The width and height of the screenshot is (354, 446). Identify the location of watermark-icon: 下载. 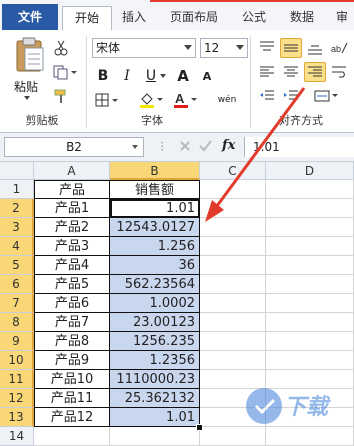
(288, 406).